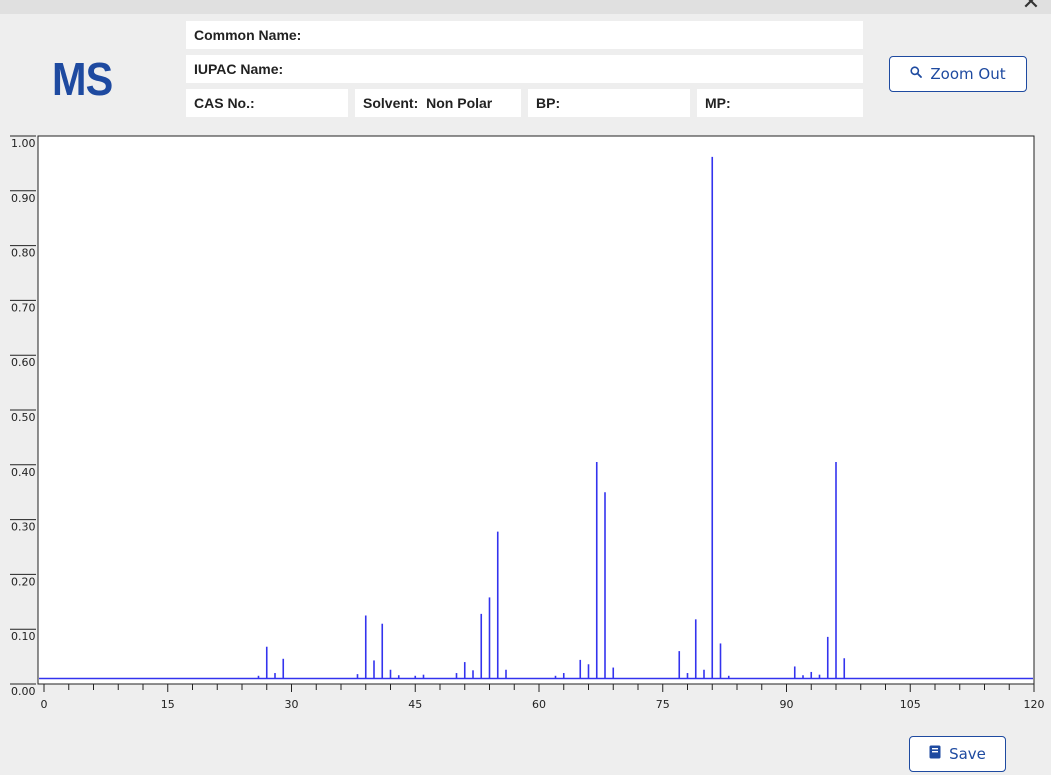 This screenshot has height=775, width=1051. I want to click on y-tick-label: 0.00, so click(23, 691).